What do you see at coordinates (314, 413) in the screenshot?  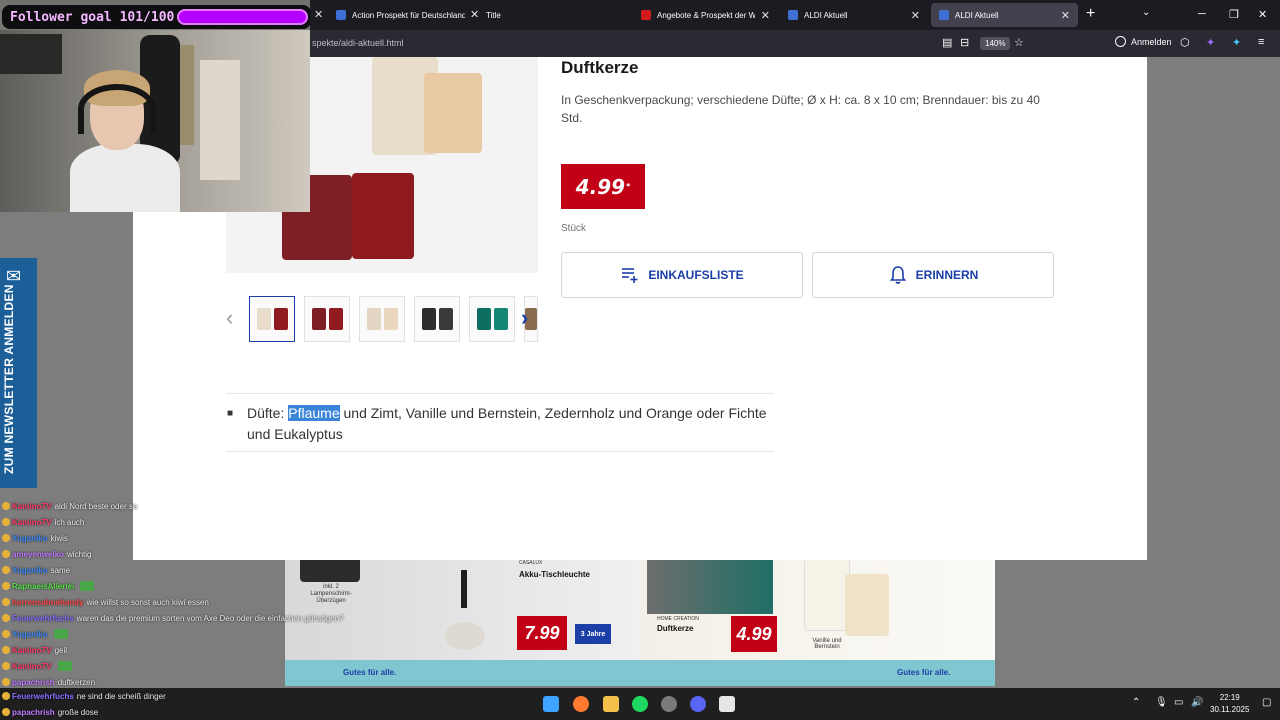 I see `selected-text: Pflaume` at bounding box center [314, 413].